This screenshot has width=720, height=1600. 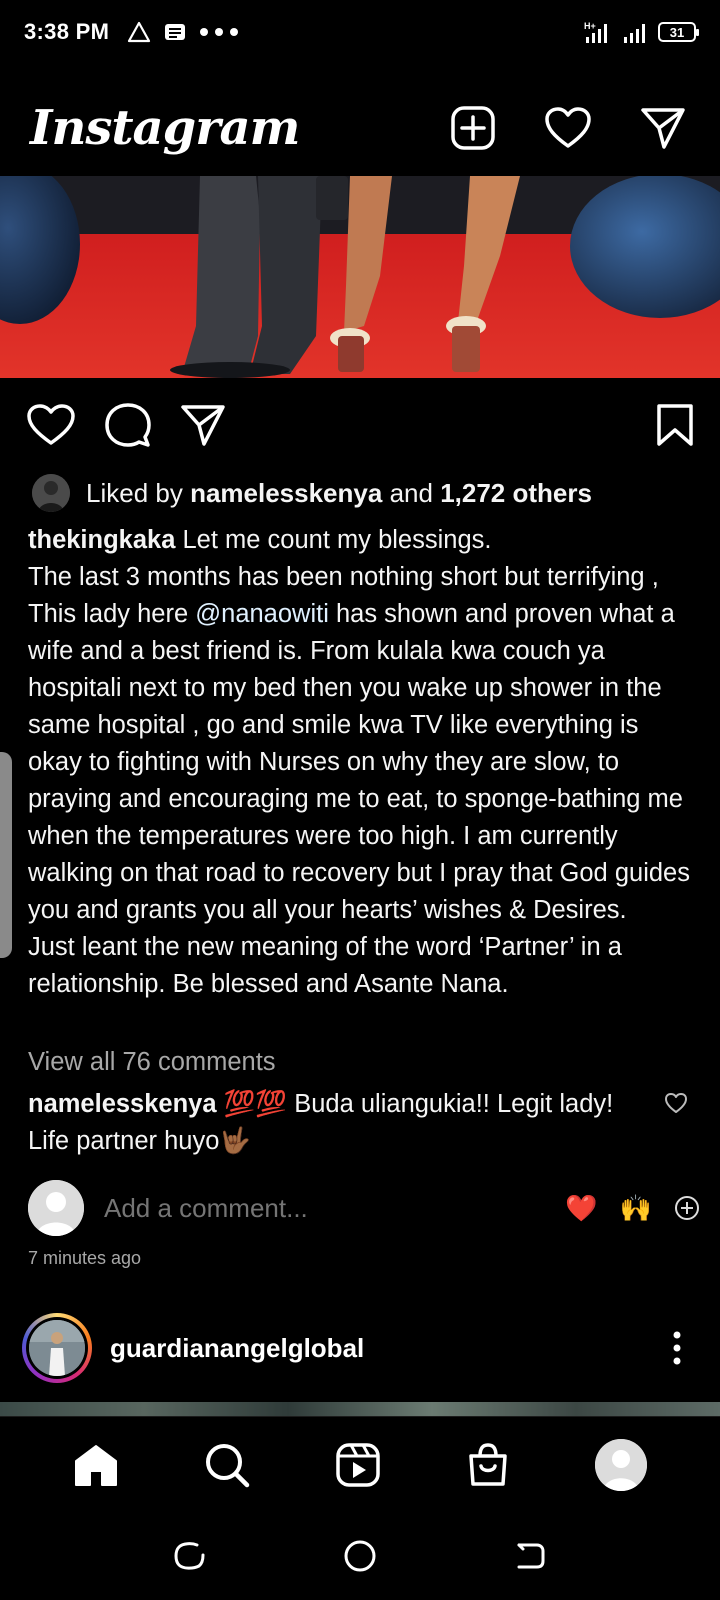 What do you see at coordinates (636, 1208) in the screenshot?
I see `react-hands-button: 🙌` at bounding box center [636, 1208].